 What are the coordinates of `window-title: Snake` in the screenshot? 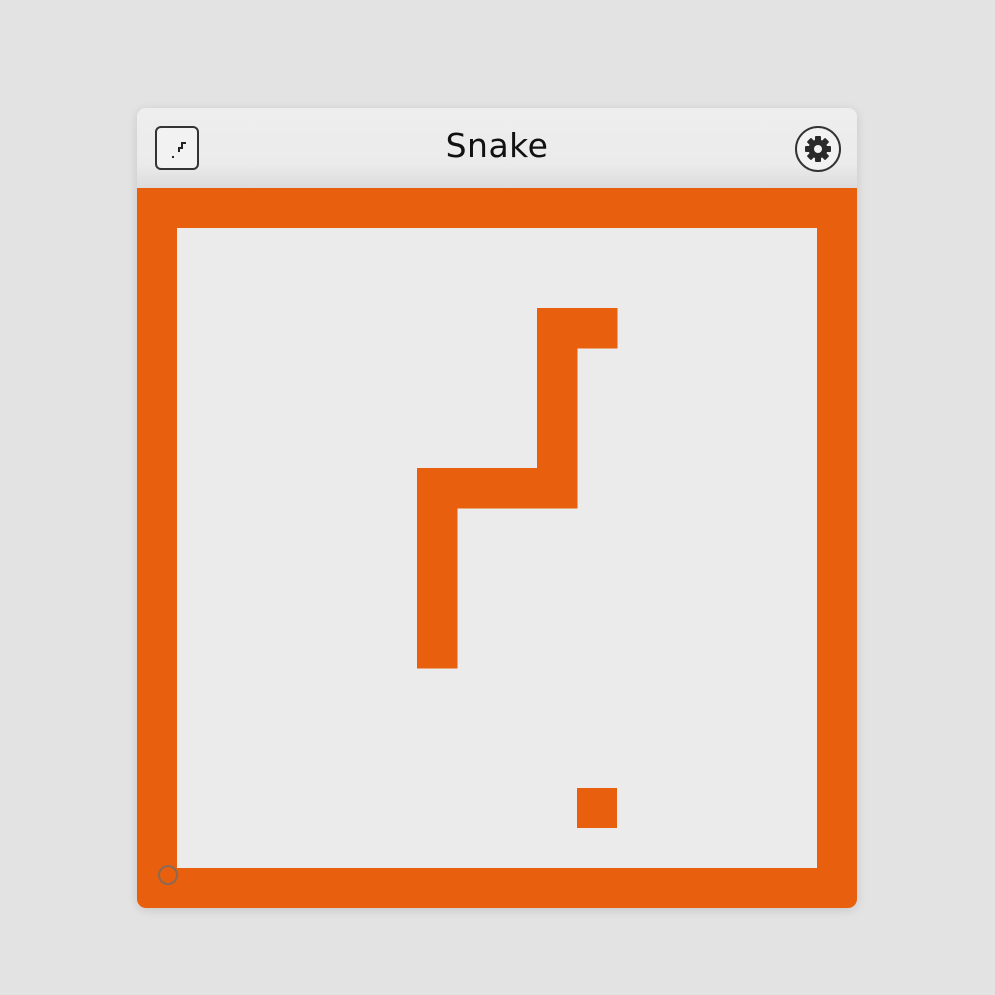 It's located at (497, 145).